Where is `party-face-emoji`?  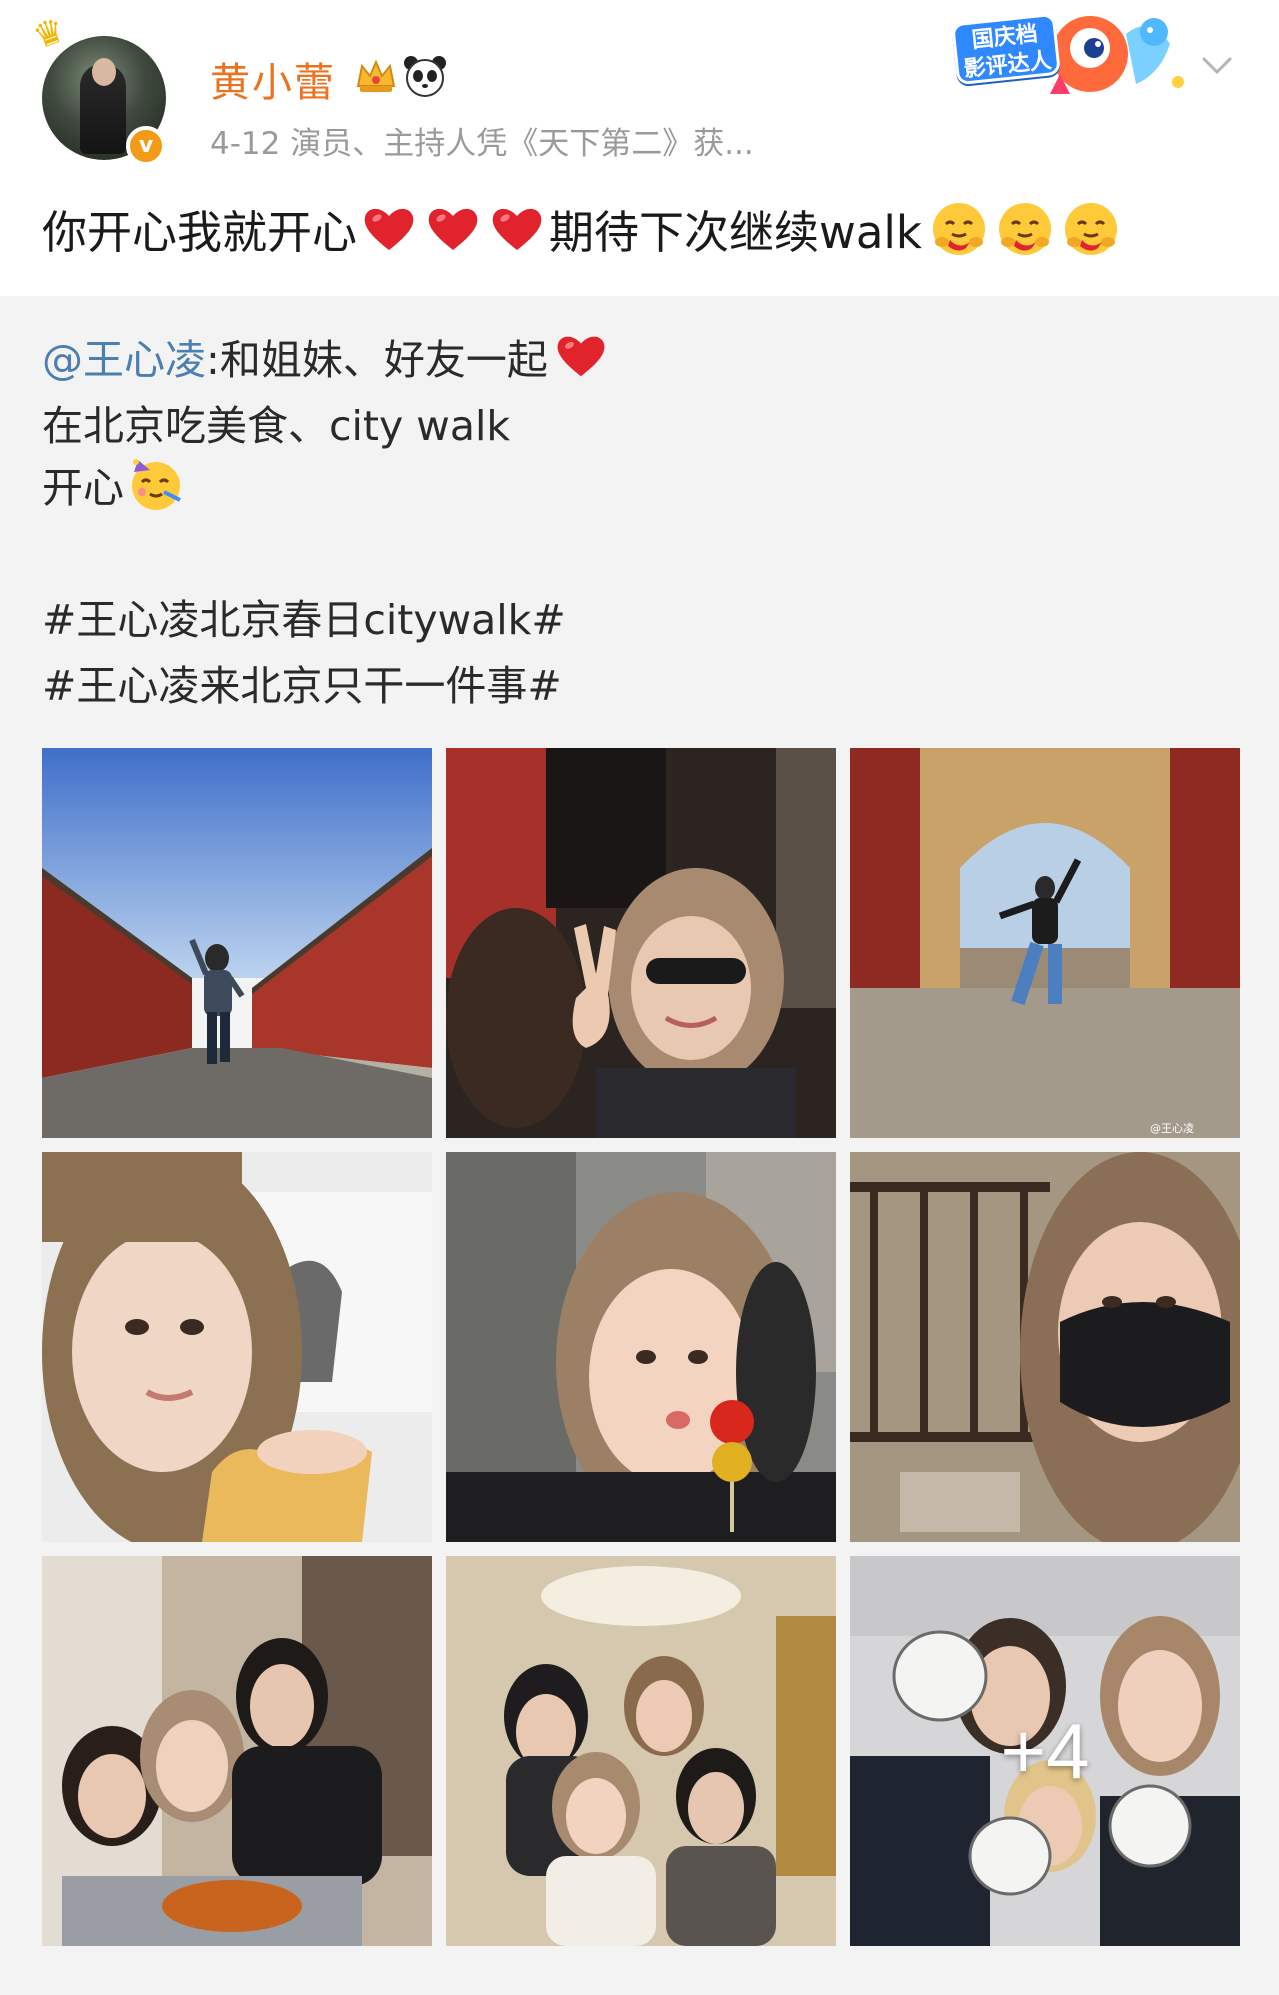
party-face-emoji is located at coordinates (156, 484).